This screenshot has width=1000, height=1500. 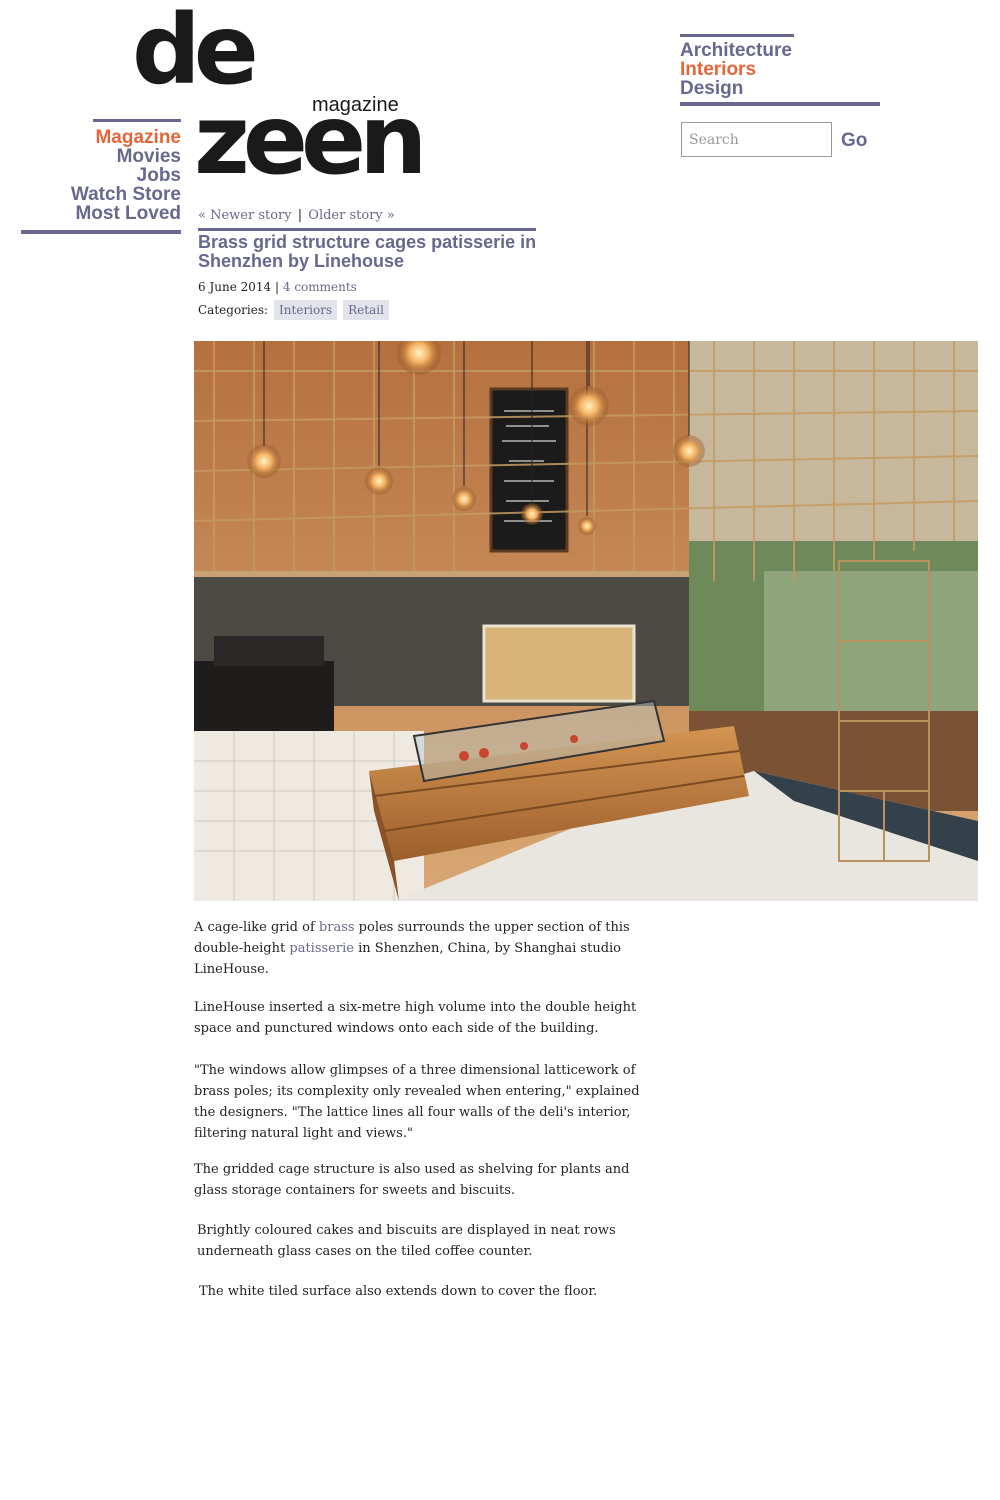 I want to click on category-tag-retail: Retail, so click(x=366, y=310).